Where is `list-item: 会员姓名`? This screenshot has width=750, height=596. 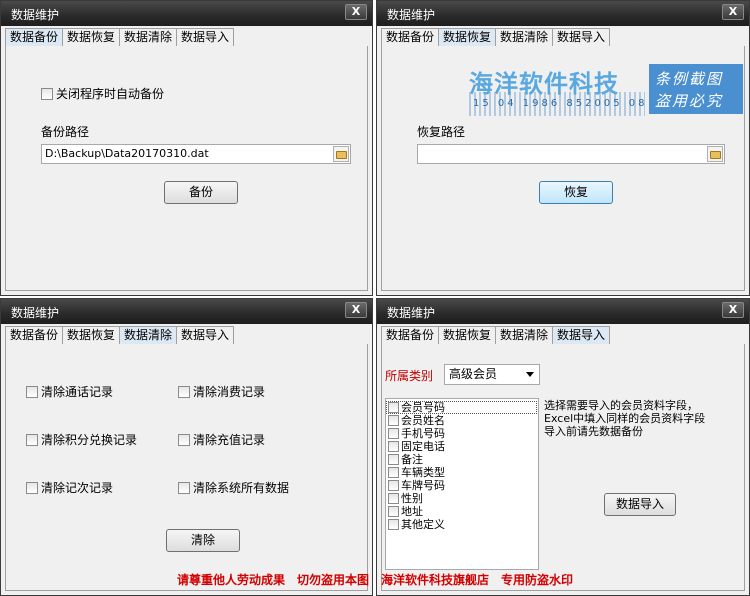
list-item: 会员姓名 is located at coordinates (462, 420).